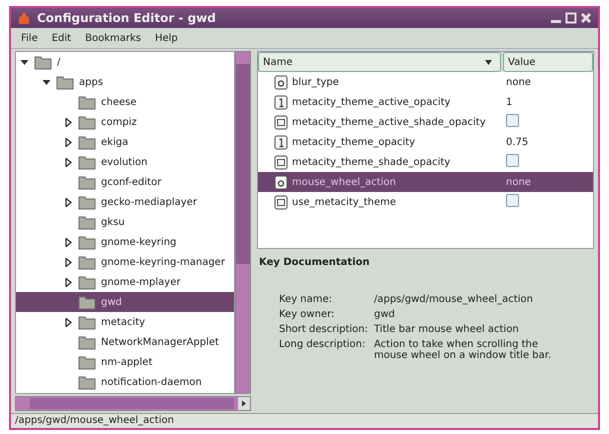  What do you see at coordinates (24, 18) in the screenshot?
I see `app-icon` at bounding box center [24, 18].